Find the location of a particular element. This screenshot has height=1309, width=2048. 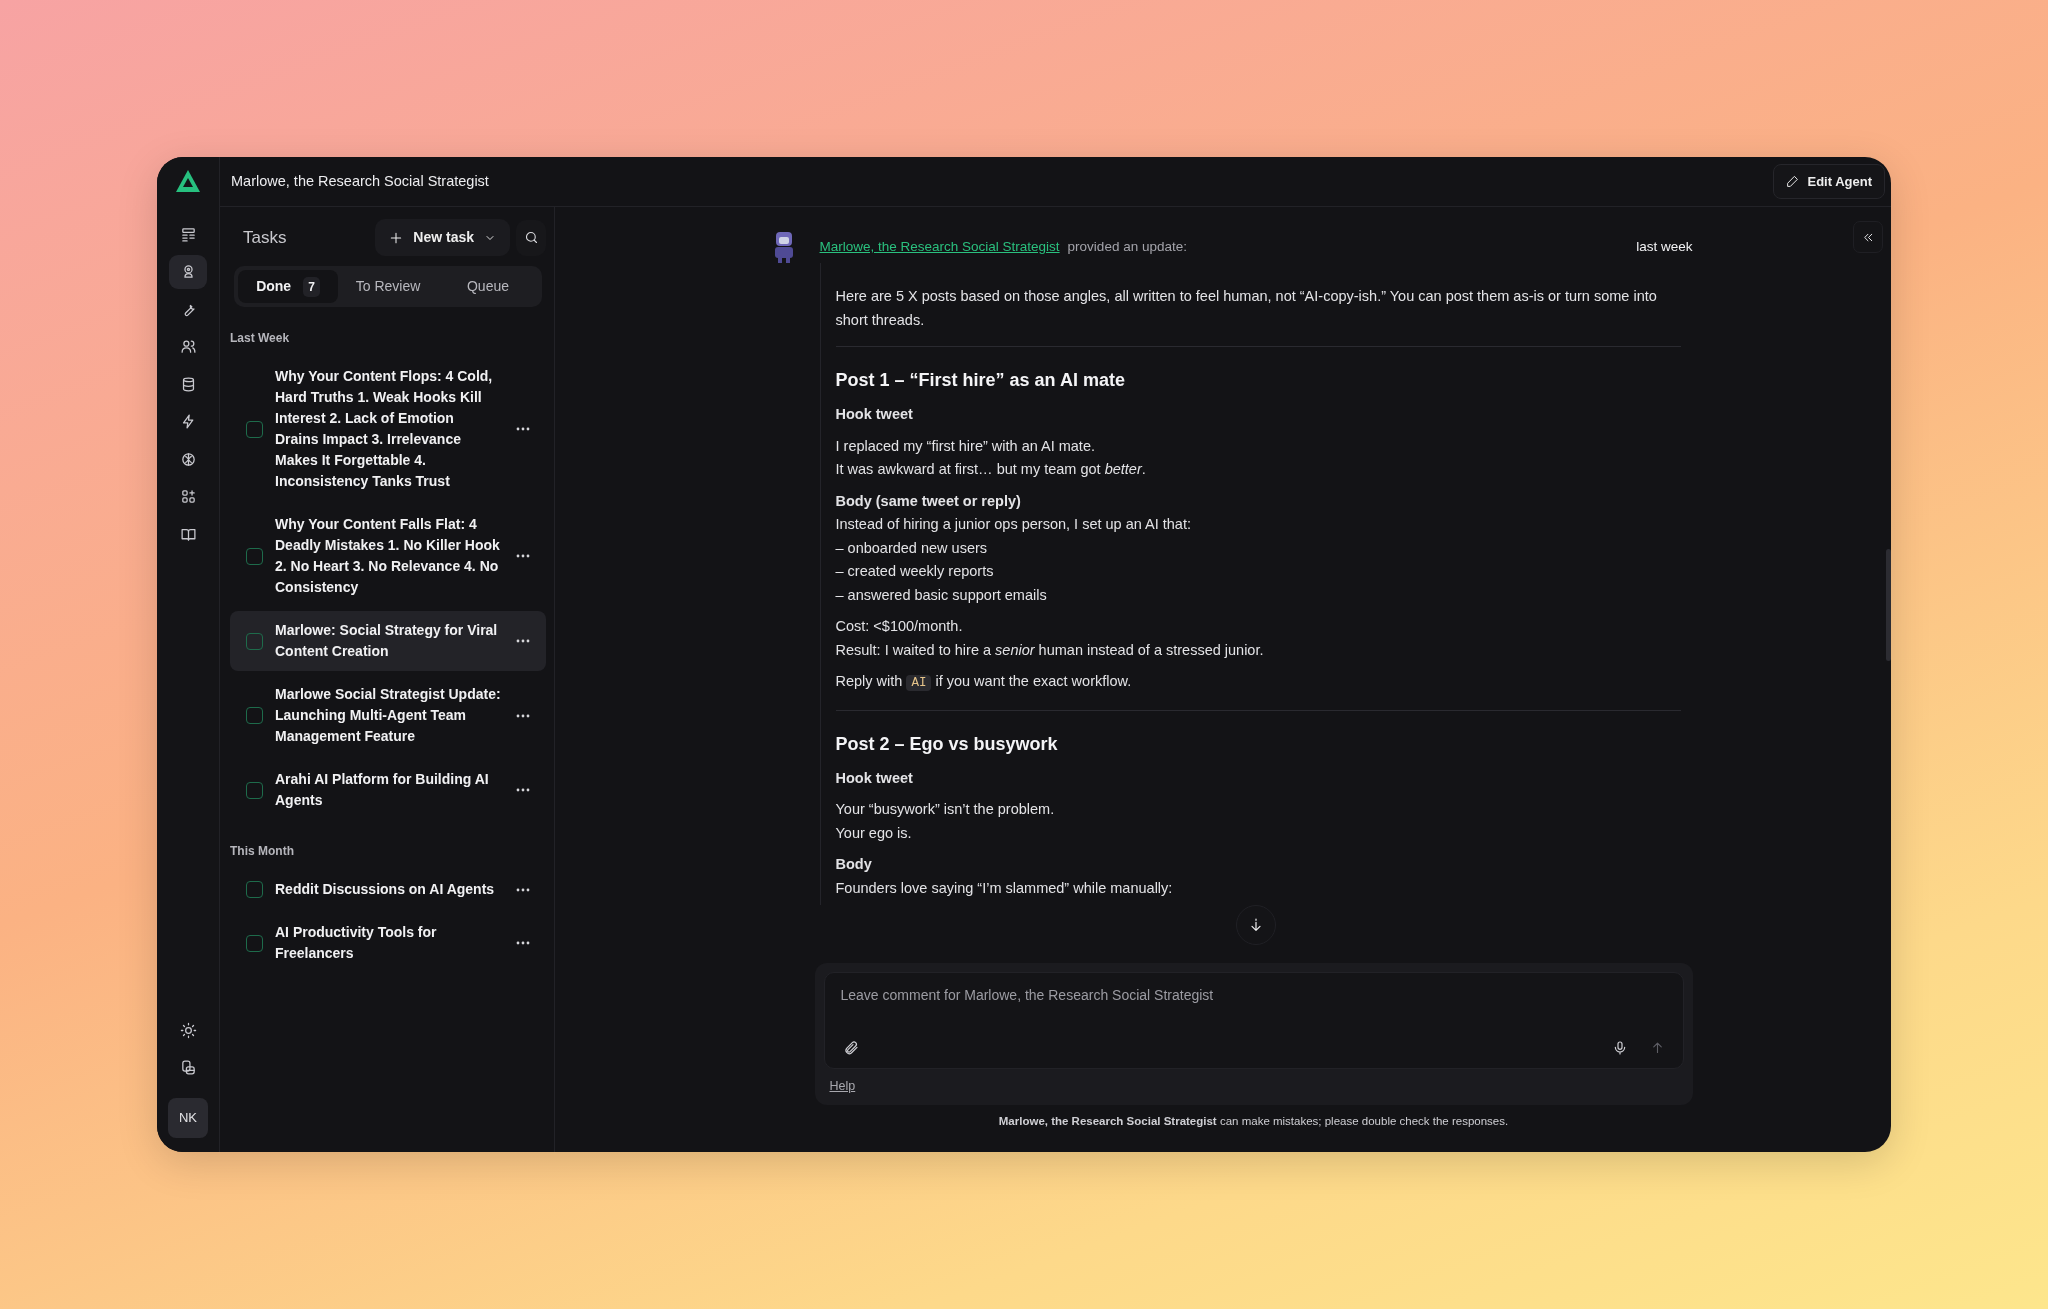

plus-icon is located at coordinates (396, 237).